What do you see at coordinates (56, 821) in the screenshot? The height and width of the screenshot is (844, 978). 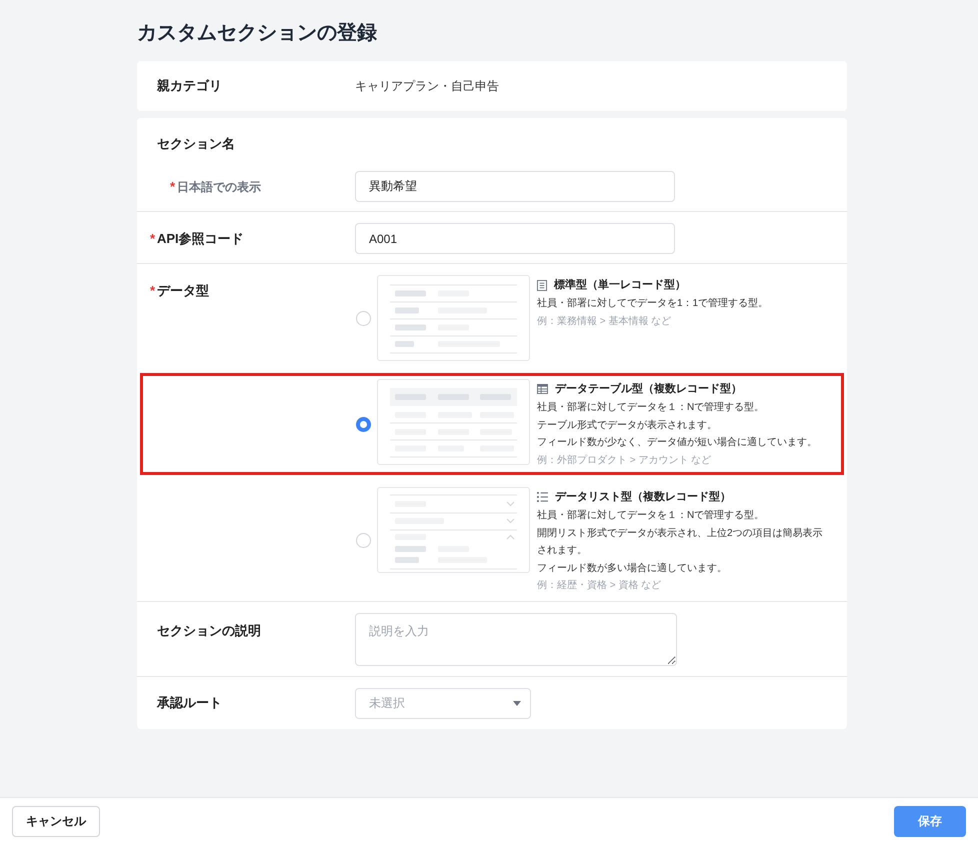 I see `cancel-button: キャンセル` at bounding box center [56, 821].